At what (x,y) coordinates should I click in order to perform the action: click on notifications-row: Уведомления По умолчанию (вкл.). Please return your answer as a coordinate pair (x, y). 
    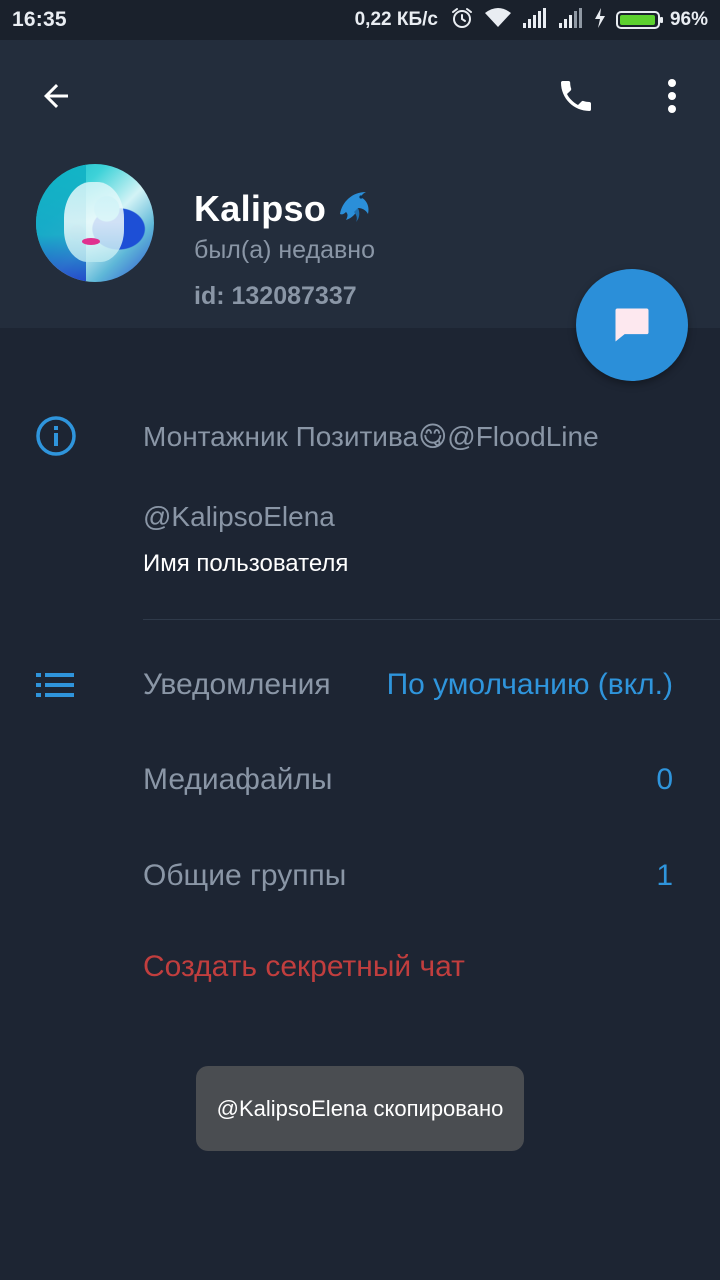
    Looking at the image, I should click on (408, 685).